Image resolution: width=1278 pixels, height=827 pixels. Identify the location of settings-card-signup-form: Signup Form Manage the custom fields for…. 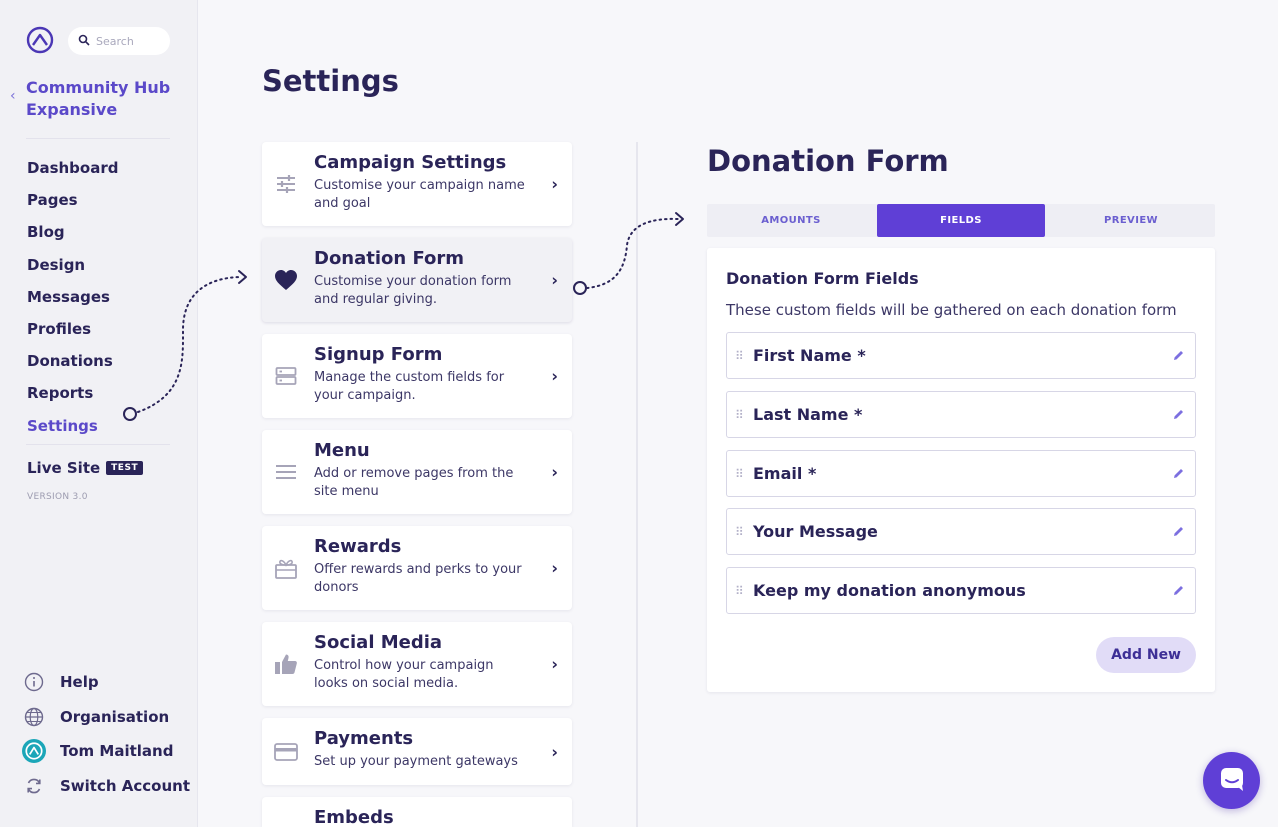
(417, 376).